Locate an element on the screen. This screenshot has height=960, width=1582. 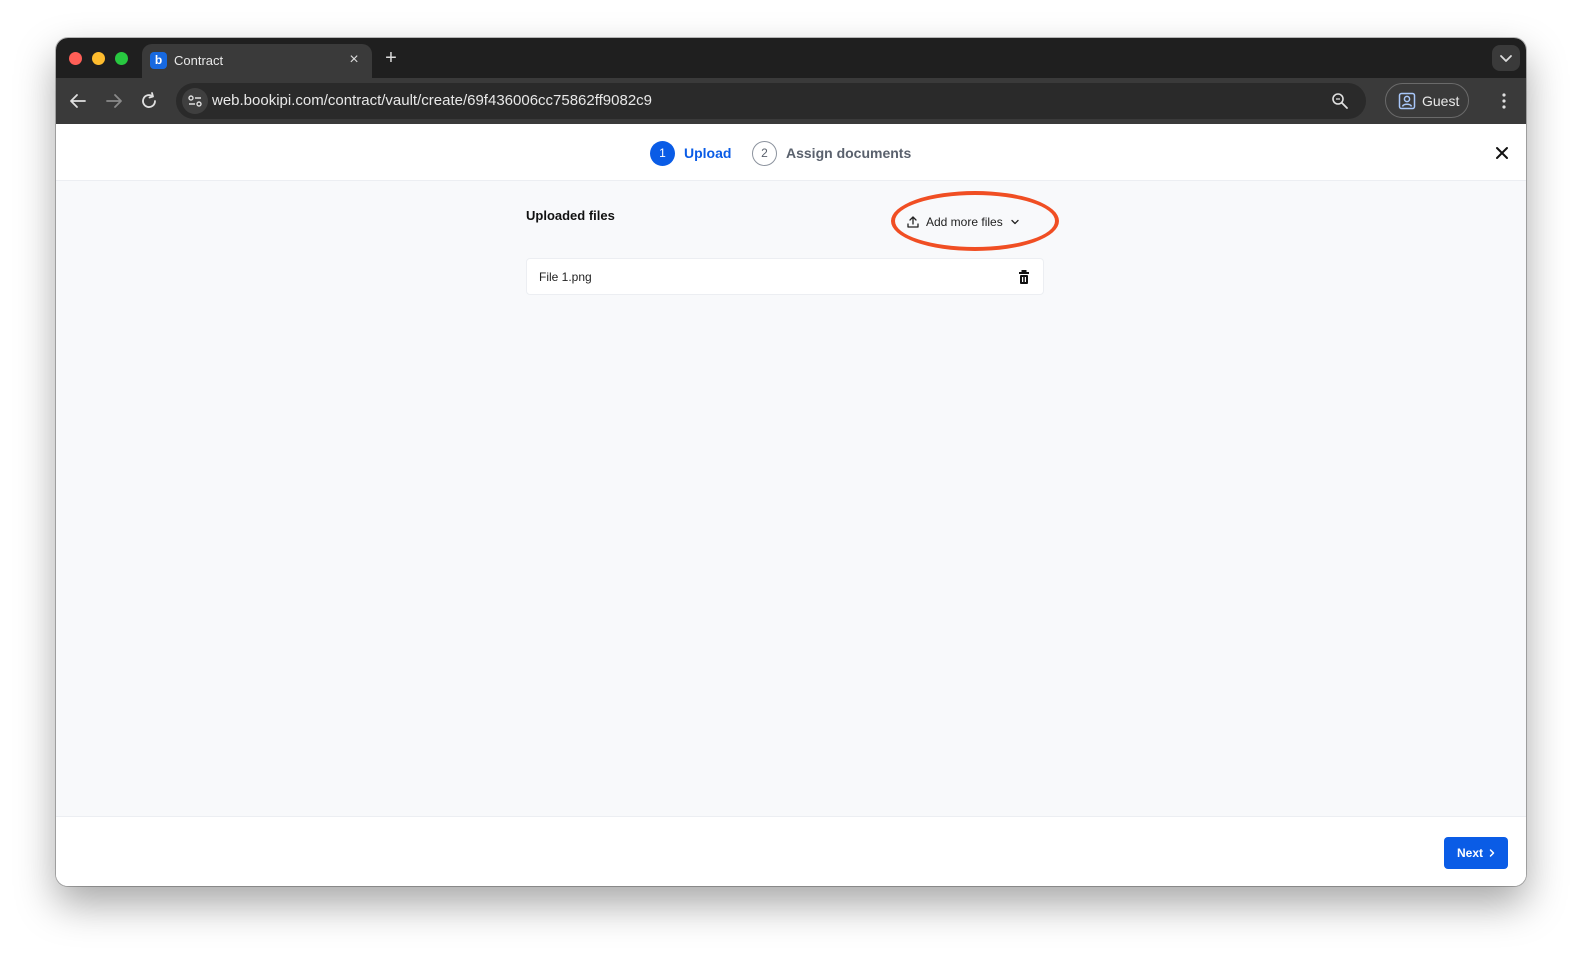
add-more-files-label: Add more files is located at coordinates (964, 222).